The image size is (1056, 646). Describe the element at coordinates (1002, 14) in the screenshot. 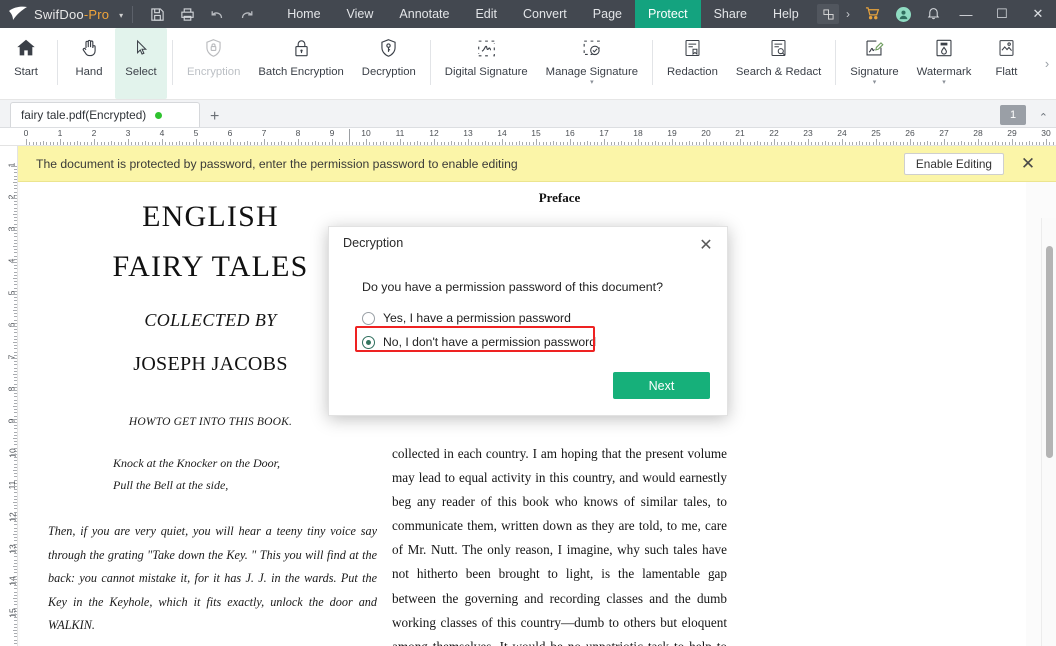

I see `maximize-button: ☐` at that location.